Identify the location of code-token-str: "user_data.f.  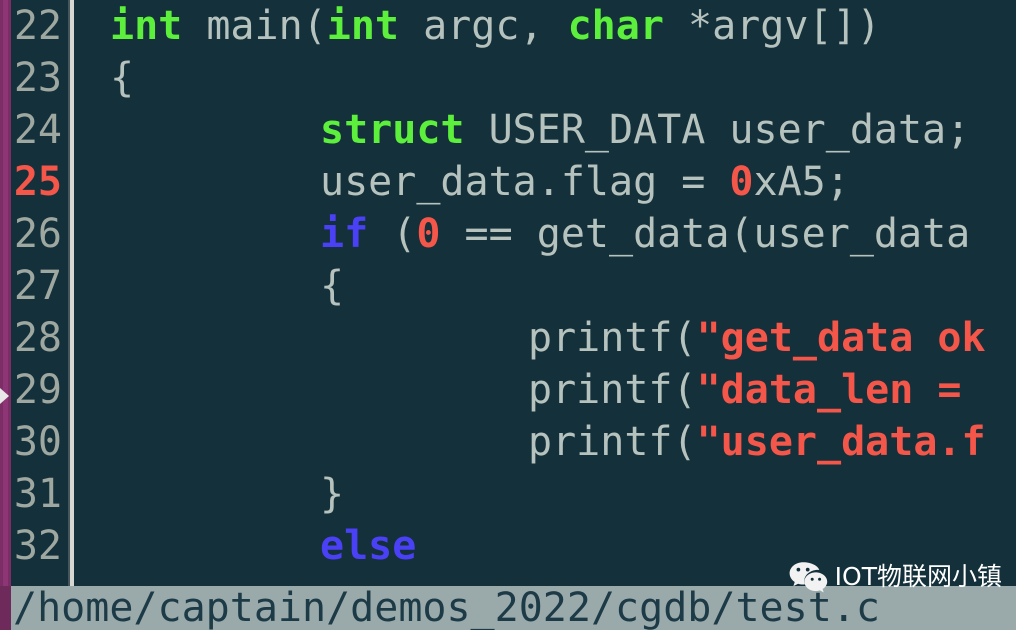
(841, 442).